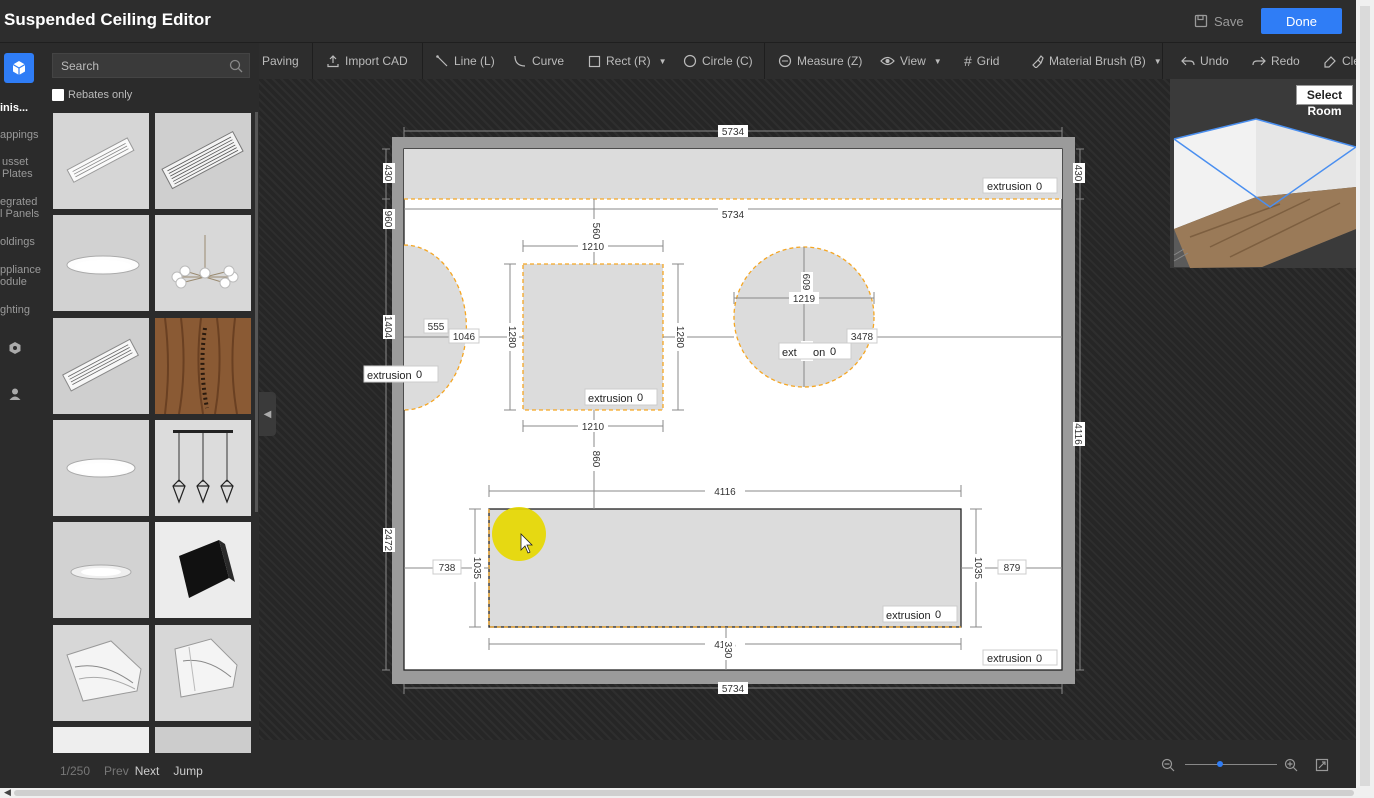 The width and height of the screenshot is (1374, 798). What do you see at coordinates (256, 312) in the screenshot?
I see `catalog-scrollbar` at bounding box center [256, 312].